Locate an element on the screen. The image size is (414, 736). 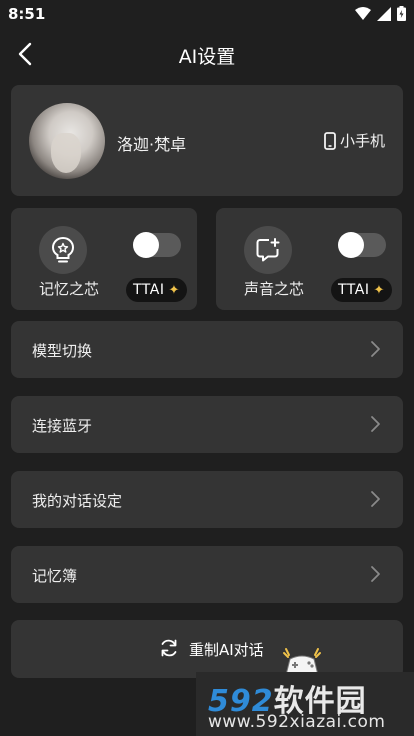
chat-add-icon is located at coordinates (268, 250).